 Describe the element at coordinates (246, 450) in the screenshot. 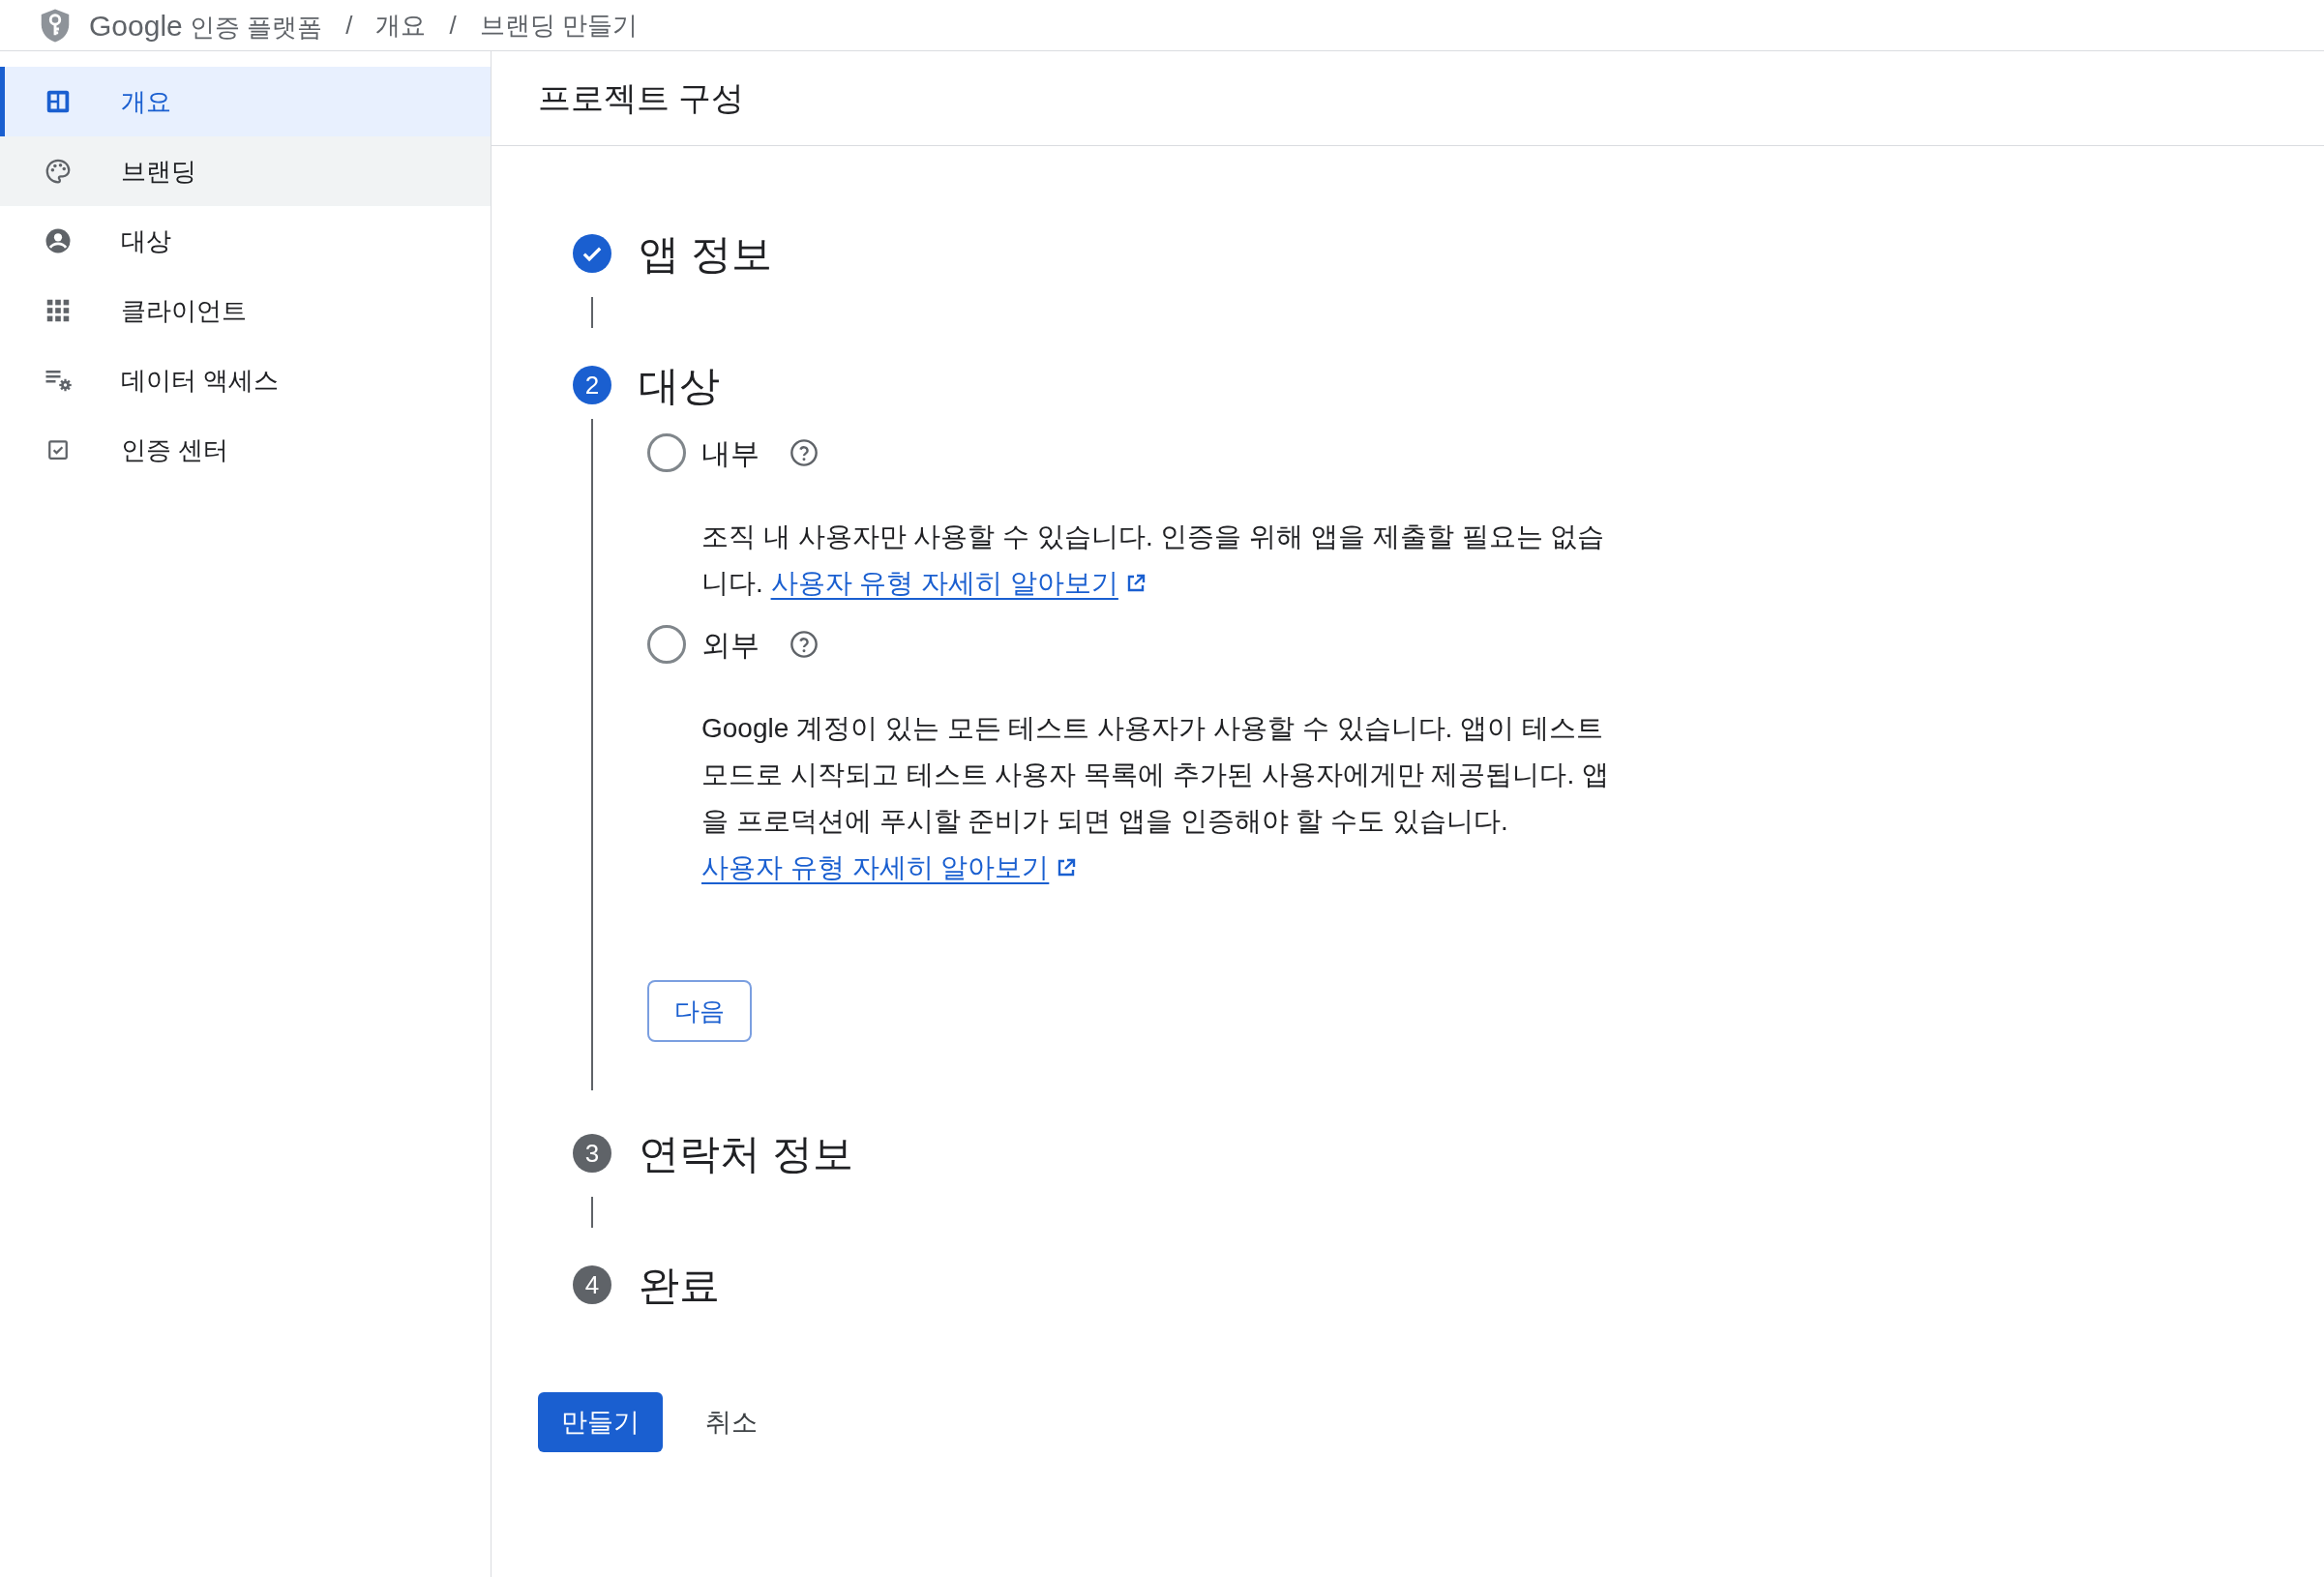

I see `sidebar-item: 인증 센터` at that location.